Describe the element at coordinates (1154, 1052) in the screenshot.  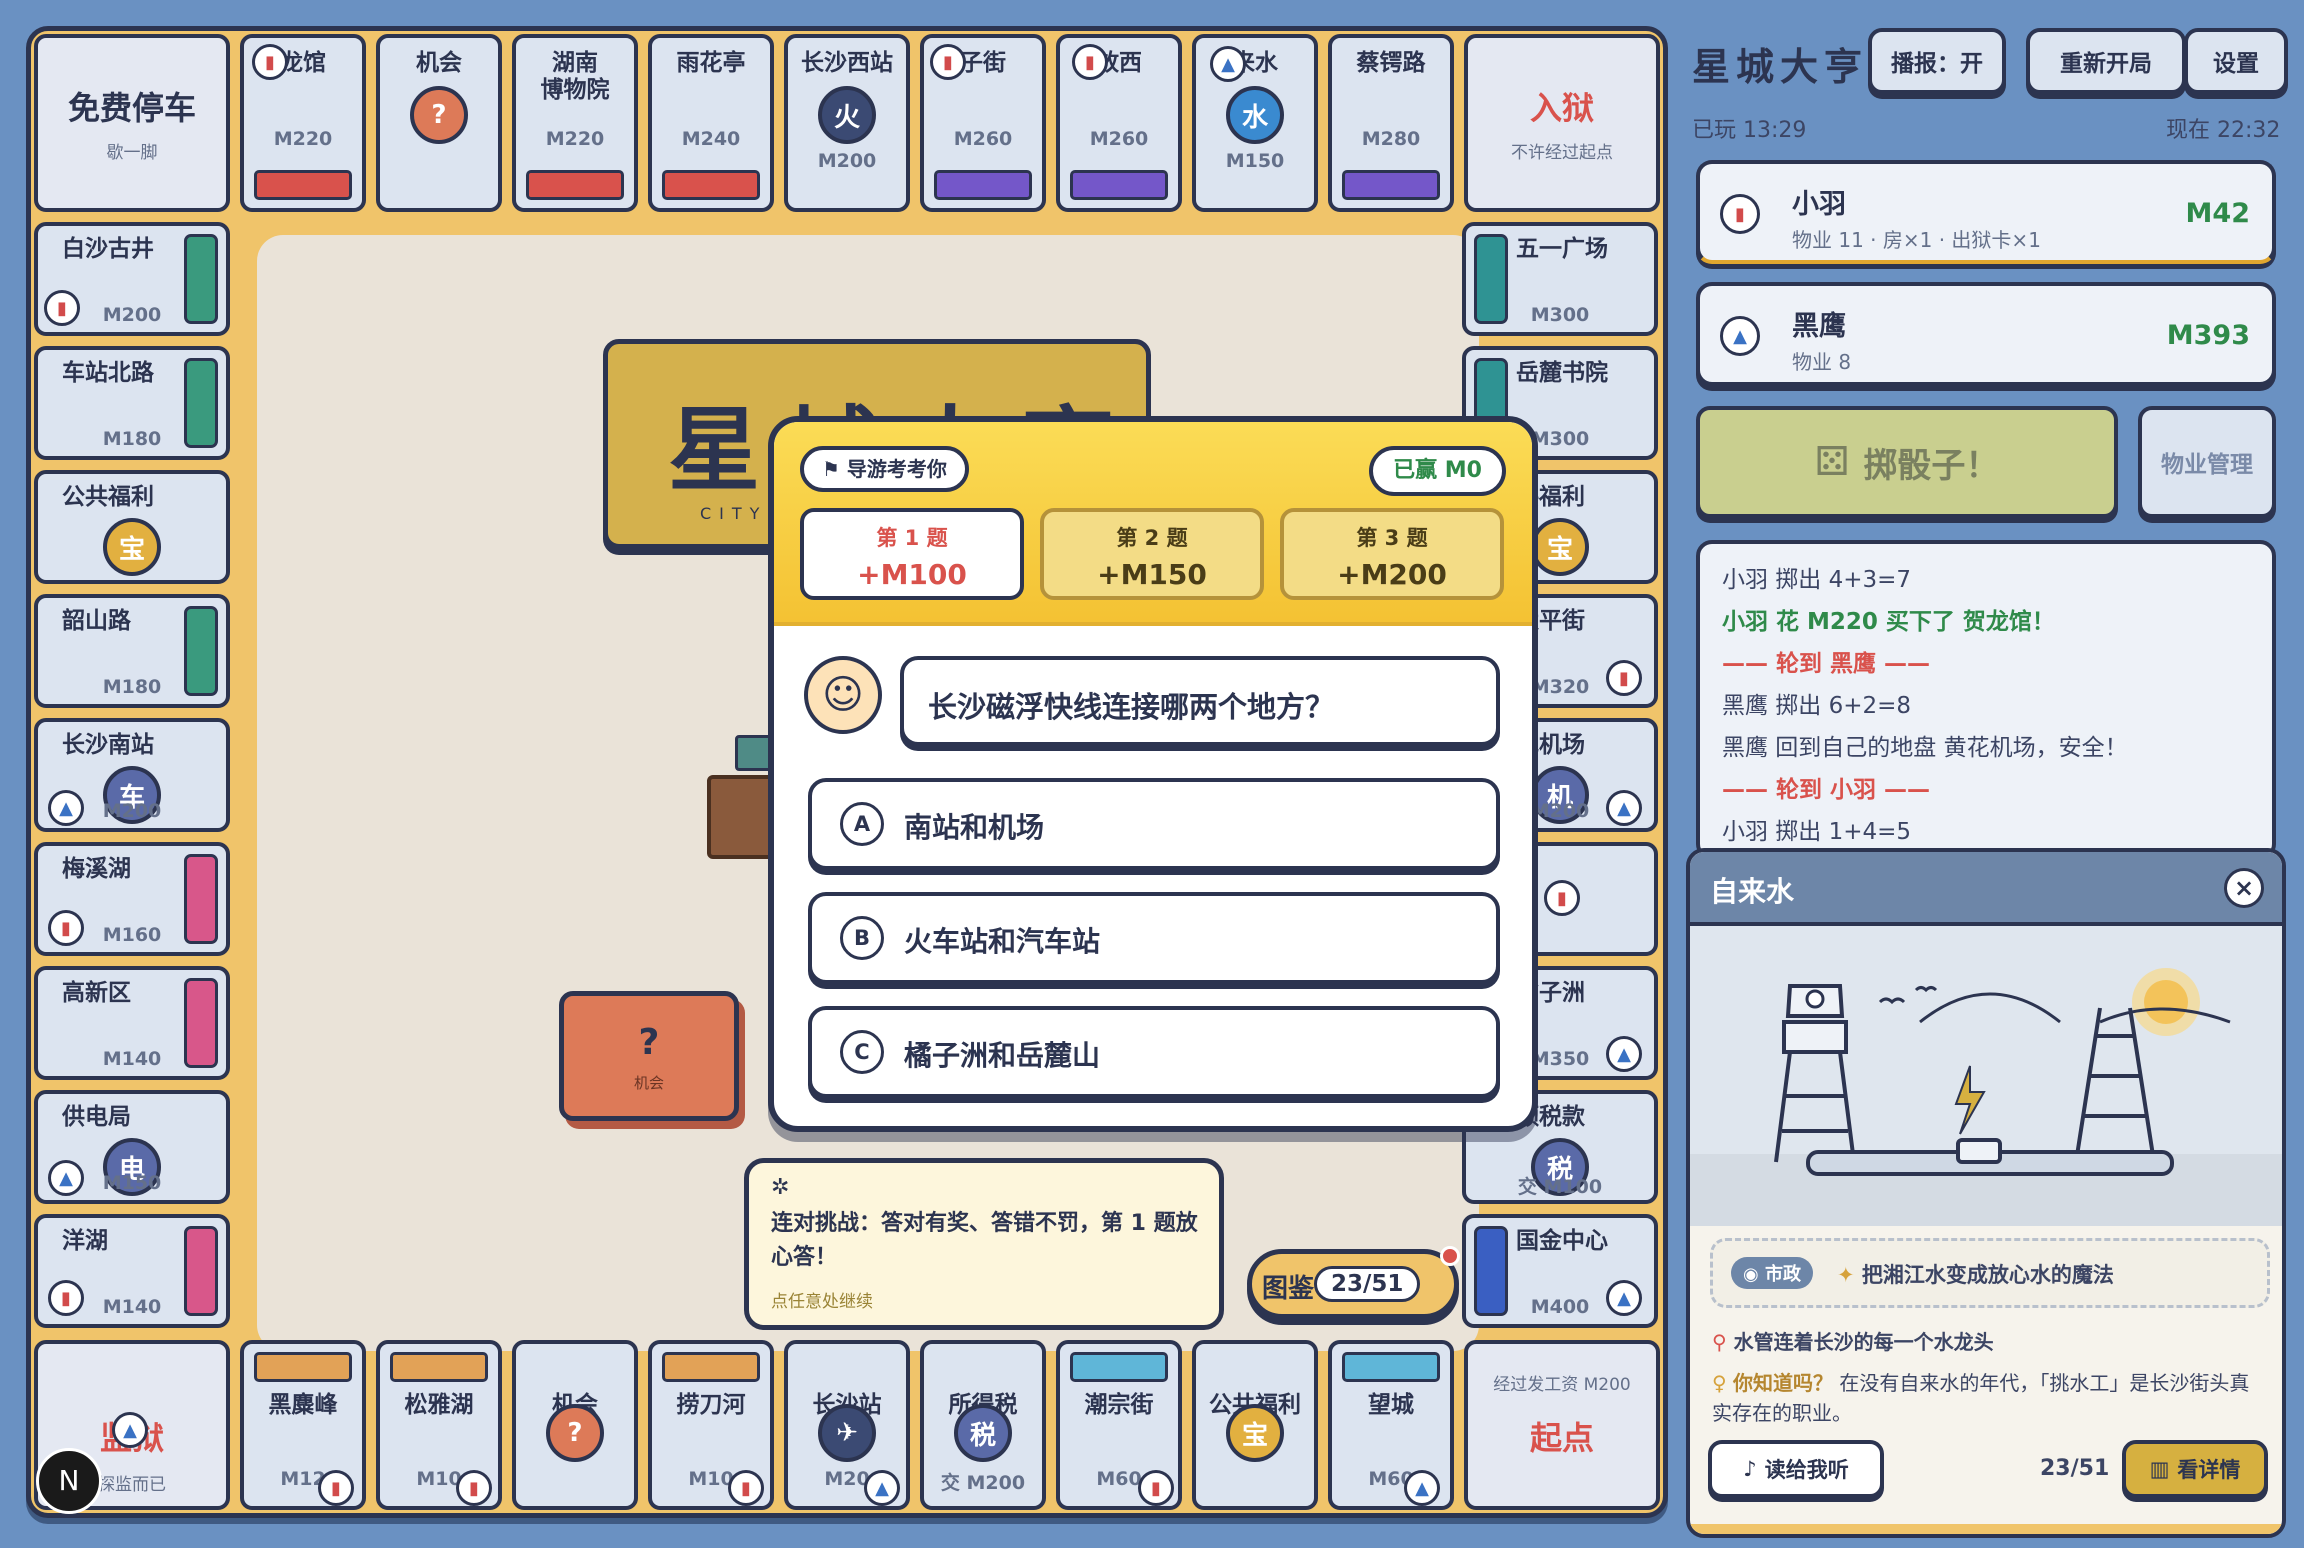
I see `option-c: C 橘子洲和岳麓山` at that location.